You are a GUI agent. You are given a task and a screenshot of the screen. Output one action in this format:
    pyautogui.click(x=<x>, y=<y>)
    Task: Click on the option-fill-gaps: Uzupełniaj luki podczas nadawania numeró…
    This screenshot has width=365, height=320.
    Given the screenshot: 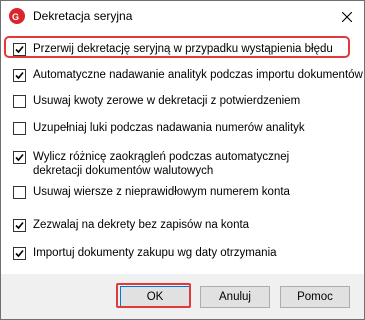 What is the action you would take?
    pyautogui.click(x=159, y=128)
    